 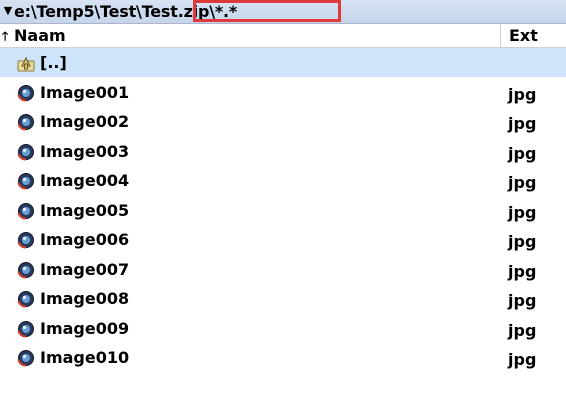 What do you see at coordinates (283, 62) in the screenshot?
I see `parent-folder-row: [..]` at bounding box center [283, 62].